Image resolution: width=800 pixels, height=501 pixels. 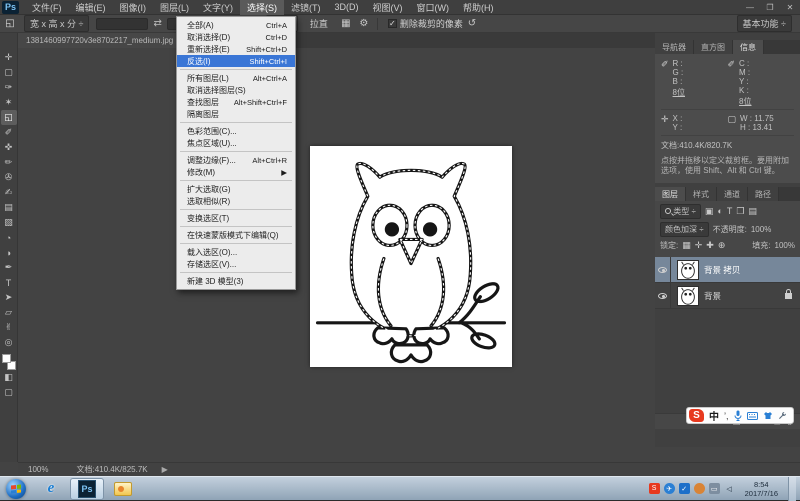 I want to click on color-swatches, so click(x=8, y=362).